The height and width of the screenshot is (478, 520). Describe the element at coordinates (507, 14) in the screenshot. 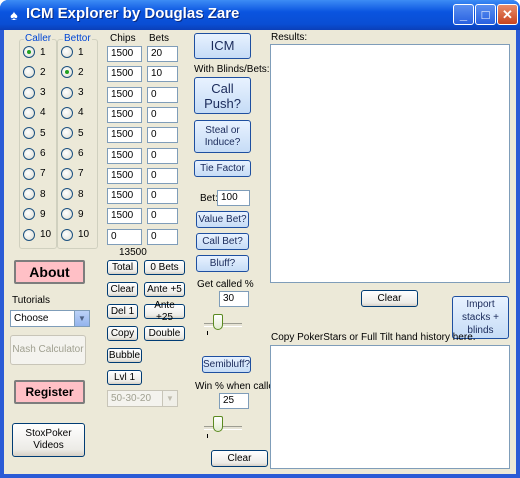

I see `close-button: ✕` at that location.